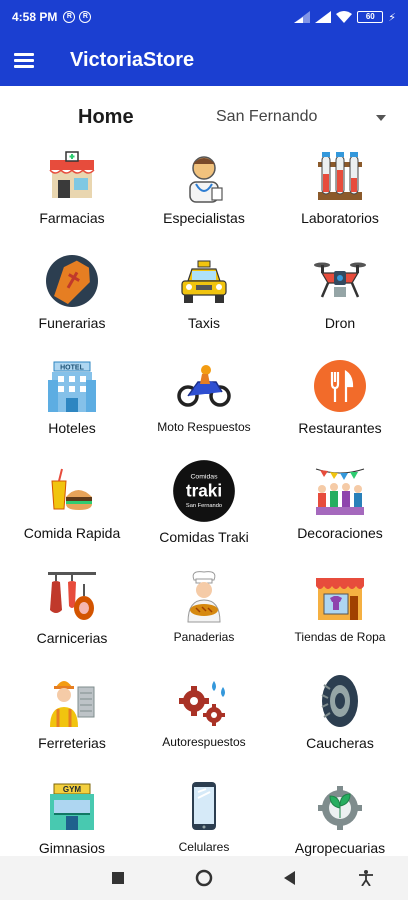 The height and width of the screenshot is (900, 408). What do you see at coordinates (204, 218) in the screenshot?
I see `category-label: Especialistas` at bounding box center [204, 218].